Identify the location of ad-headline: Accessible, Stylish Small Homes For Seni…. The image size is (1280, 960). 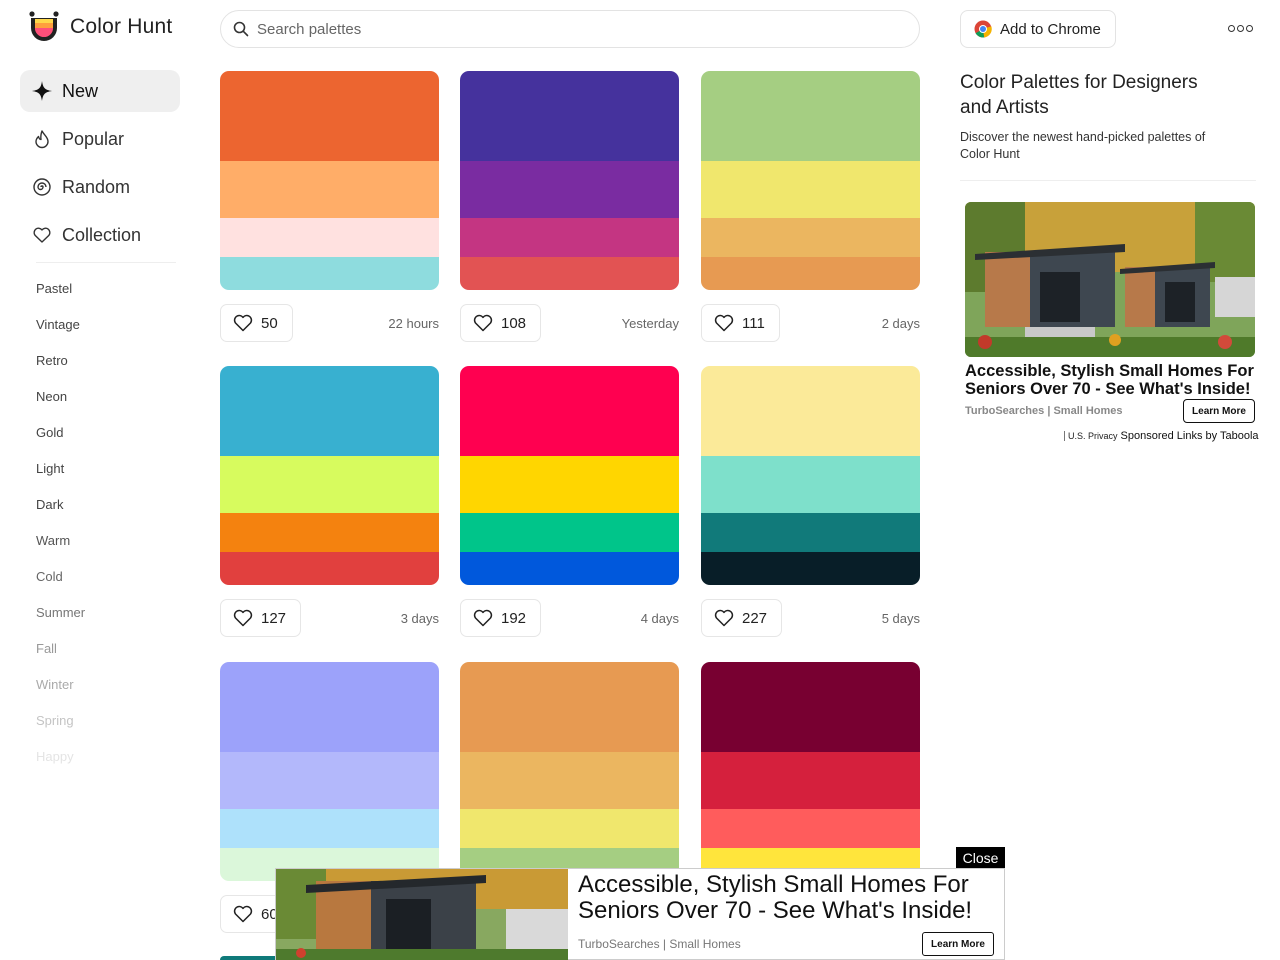
(1110, 380).